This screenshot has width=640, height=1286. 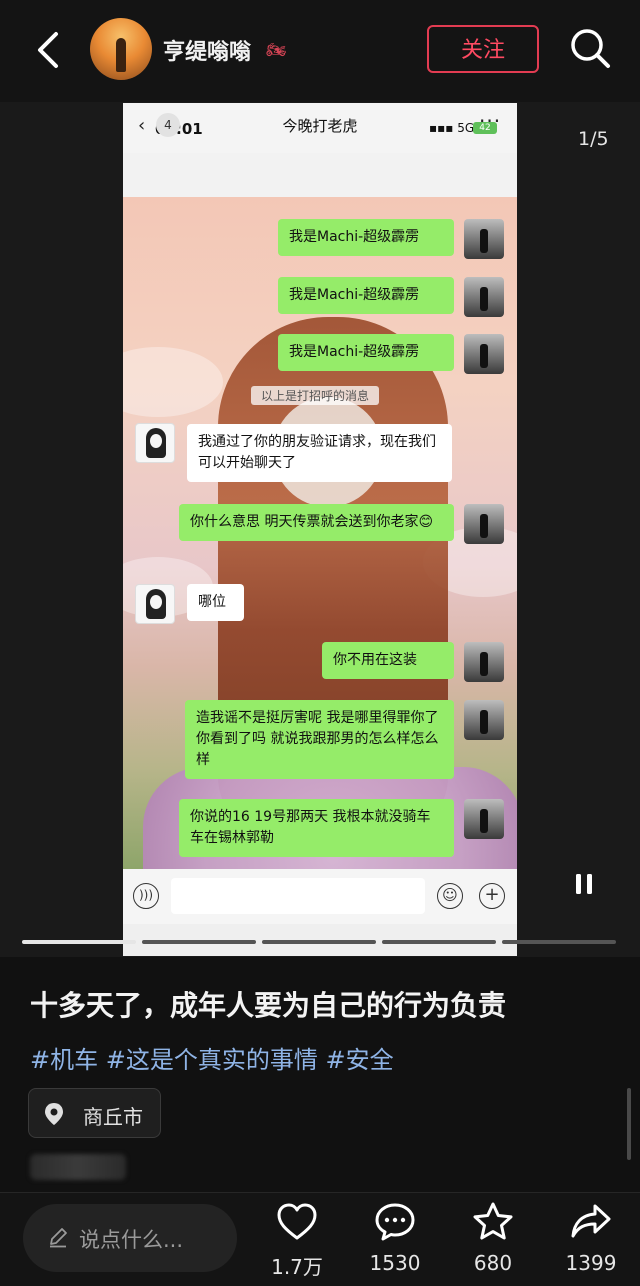 What do you see at coordinates (297, 1267) in the screenshot?
I see `likes-count: 1.7万` at bounding box center [297, 1267].